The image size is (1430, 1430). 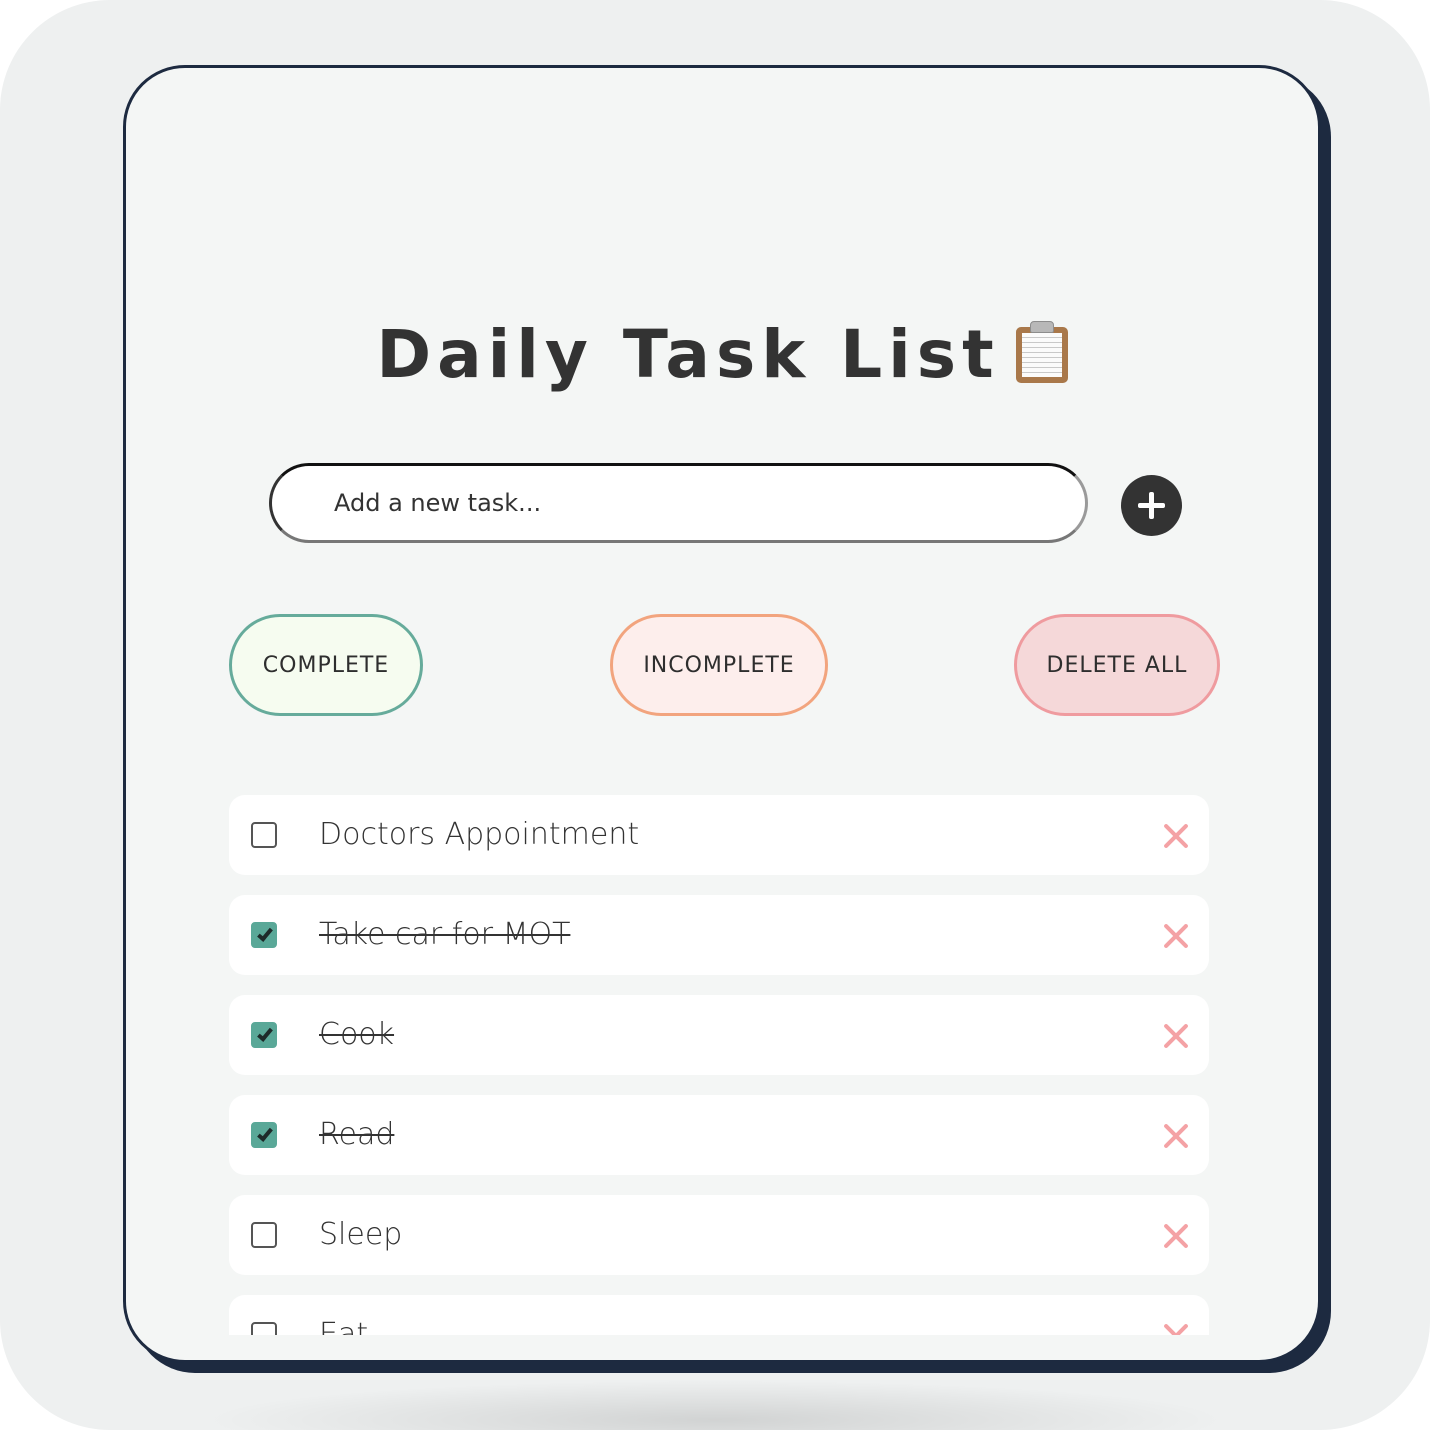 I want to click on task-item: Eat, so click(x=719, y=1315).